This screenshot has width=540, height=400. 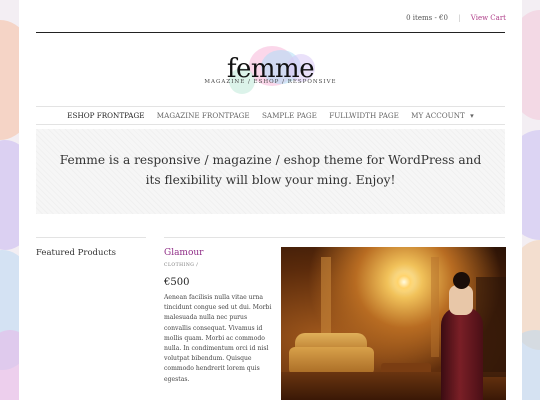 I want to click on nav-top-divider, so click(x=270, y=106).